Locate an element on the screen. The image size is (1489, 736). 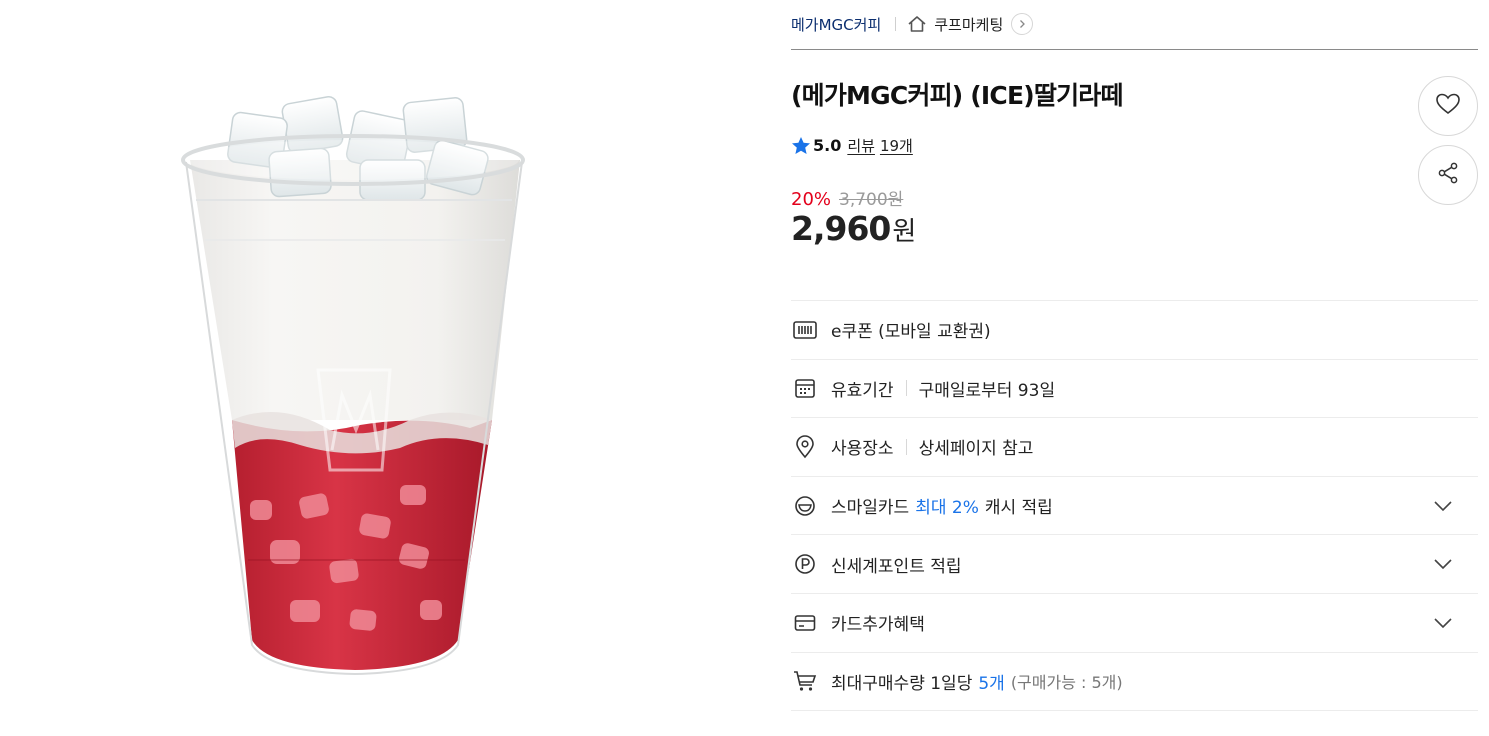
heart-icon is located at coordinates (1448, 106).